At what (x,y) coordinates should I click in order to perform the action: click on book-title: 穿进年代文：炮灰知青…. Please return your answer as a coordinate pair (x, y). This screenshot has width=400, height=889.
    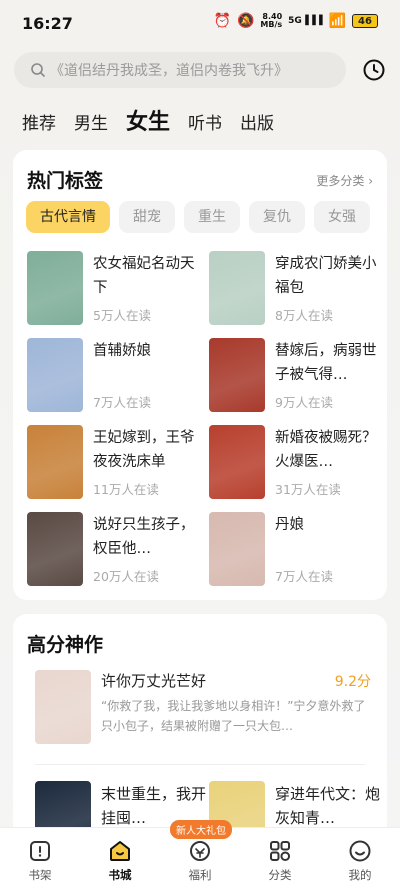
    Looking at the image, I should click on (328, 806).